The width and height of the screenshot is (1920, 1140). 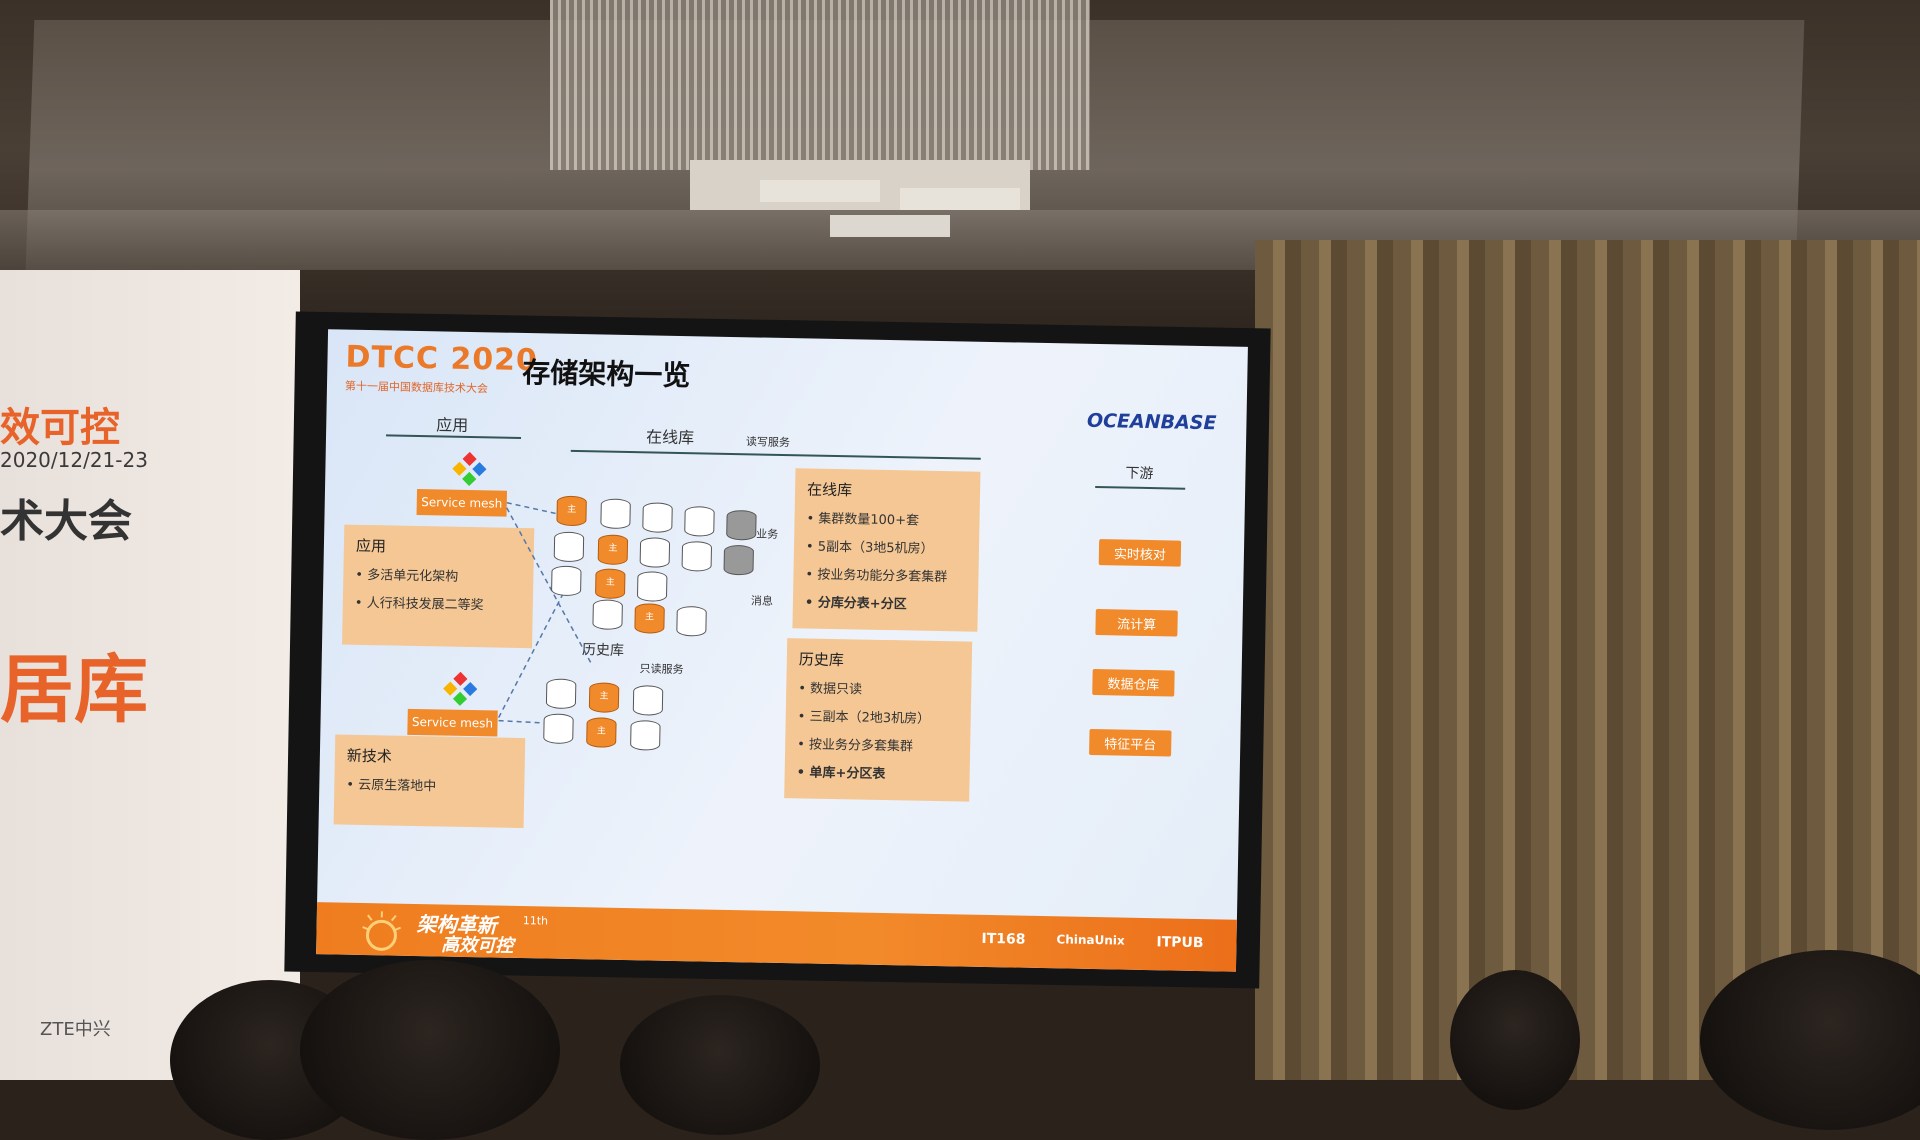 What do you see at coordinates (75, 1028) in the screenshot?
I see `banner-sponsor: ZTE中兴` at bounding box center [75, 1028].